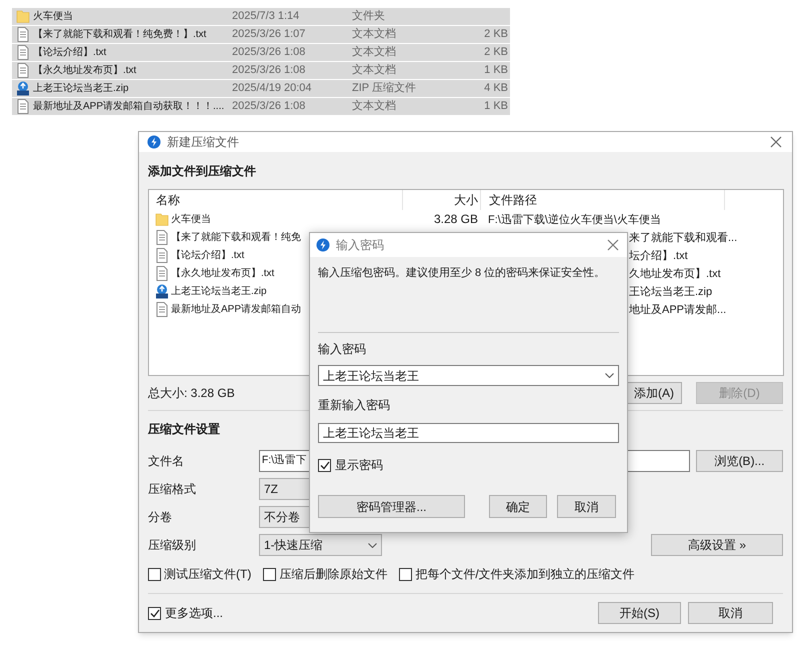 This screenshot has width=800, height=669. I want to click on column-header: 文件路径, so click(513, 200).